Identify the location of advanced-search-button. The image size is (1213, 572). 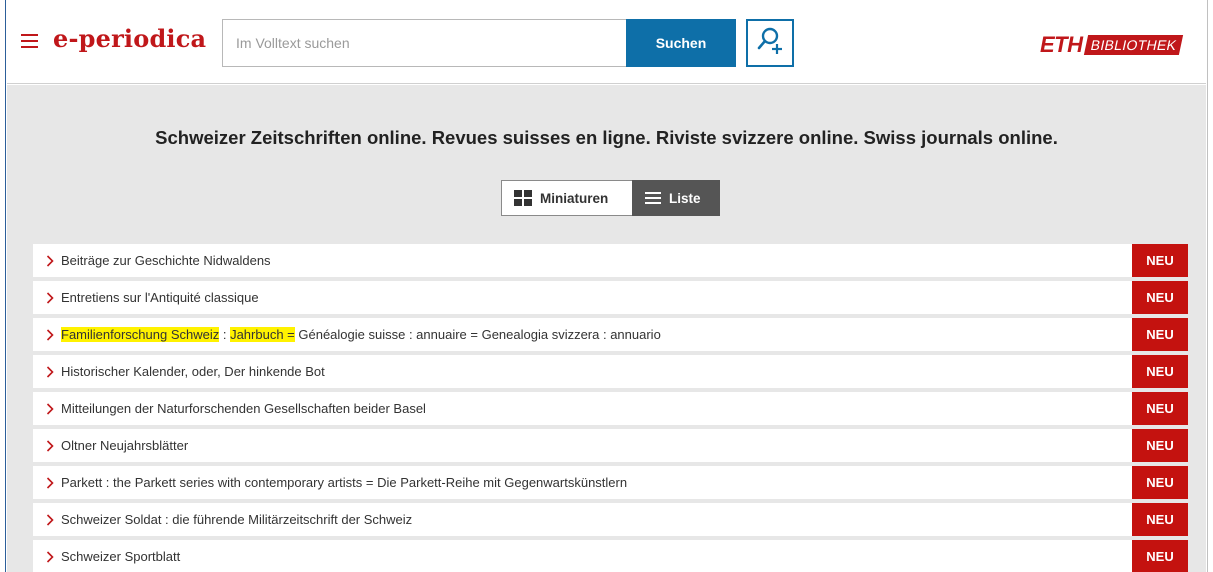
(770, 43).